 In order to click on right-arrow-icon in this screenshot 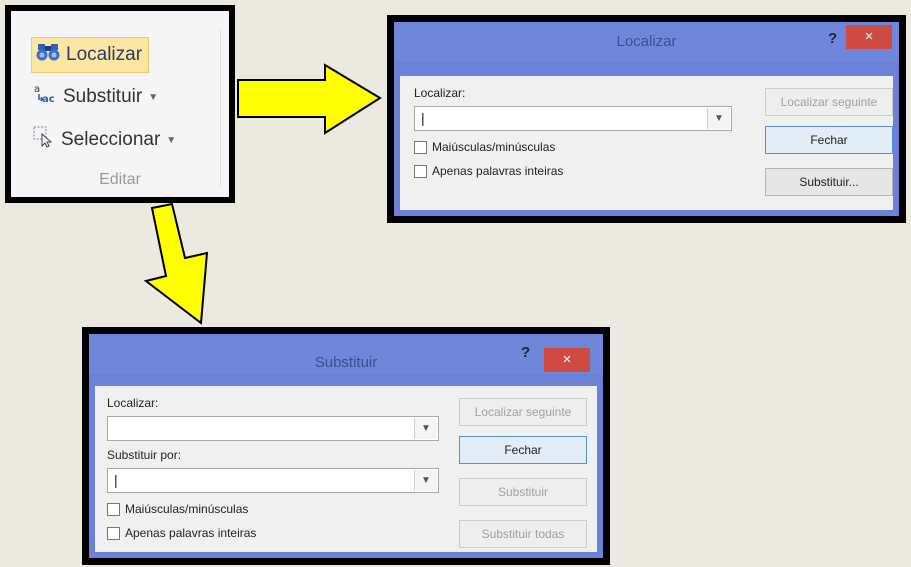, I will do `click(309, 99)`.